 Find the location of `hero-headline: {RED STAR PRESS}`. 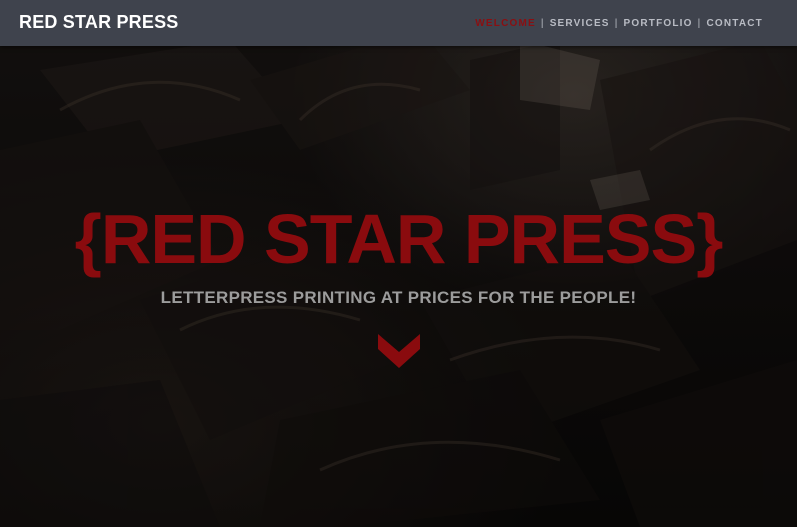

hero-headline: {RED STAR PRESS} is located at coordinates (399, 239).